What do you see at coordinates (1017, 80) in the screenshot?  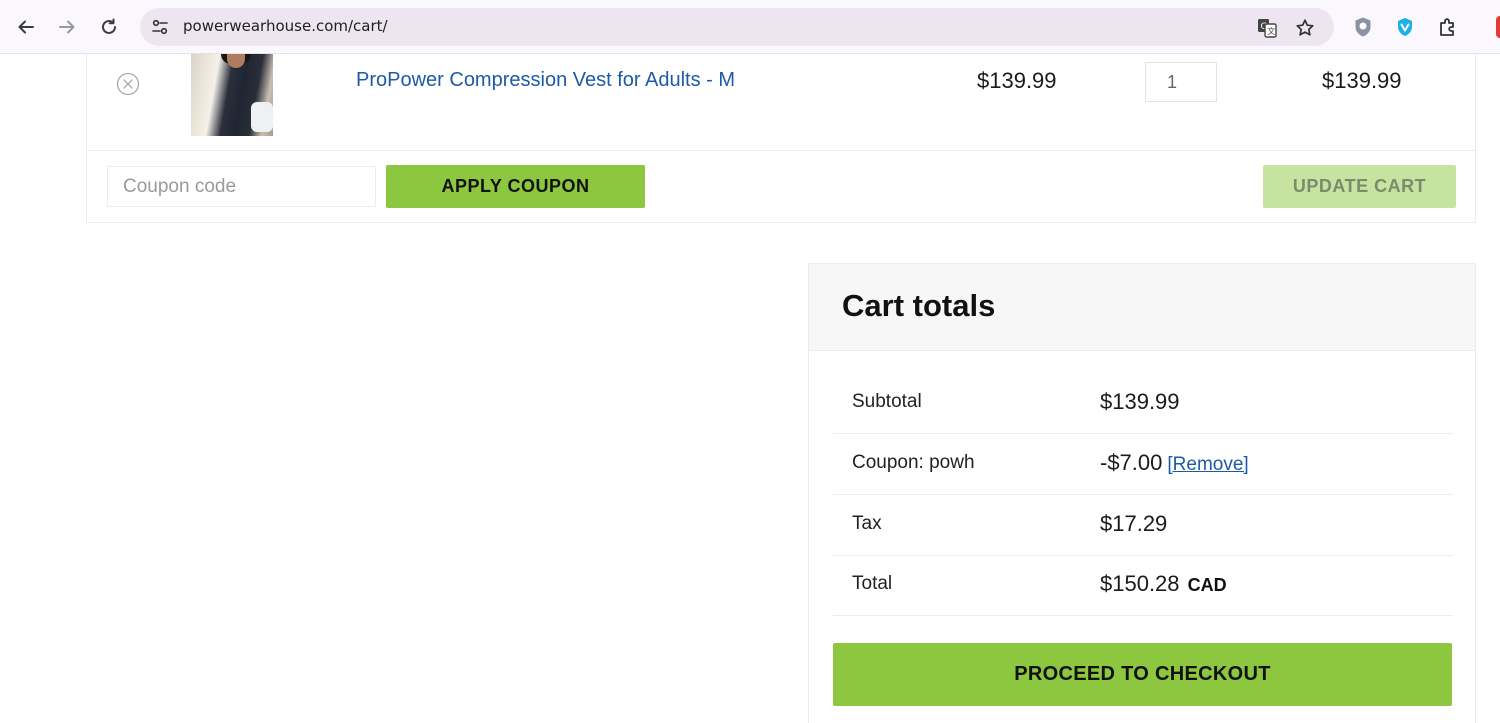 I see `product-price: $139.99` at bounding box center [1017, 80].